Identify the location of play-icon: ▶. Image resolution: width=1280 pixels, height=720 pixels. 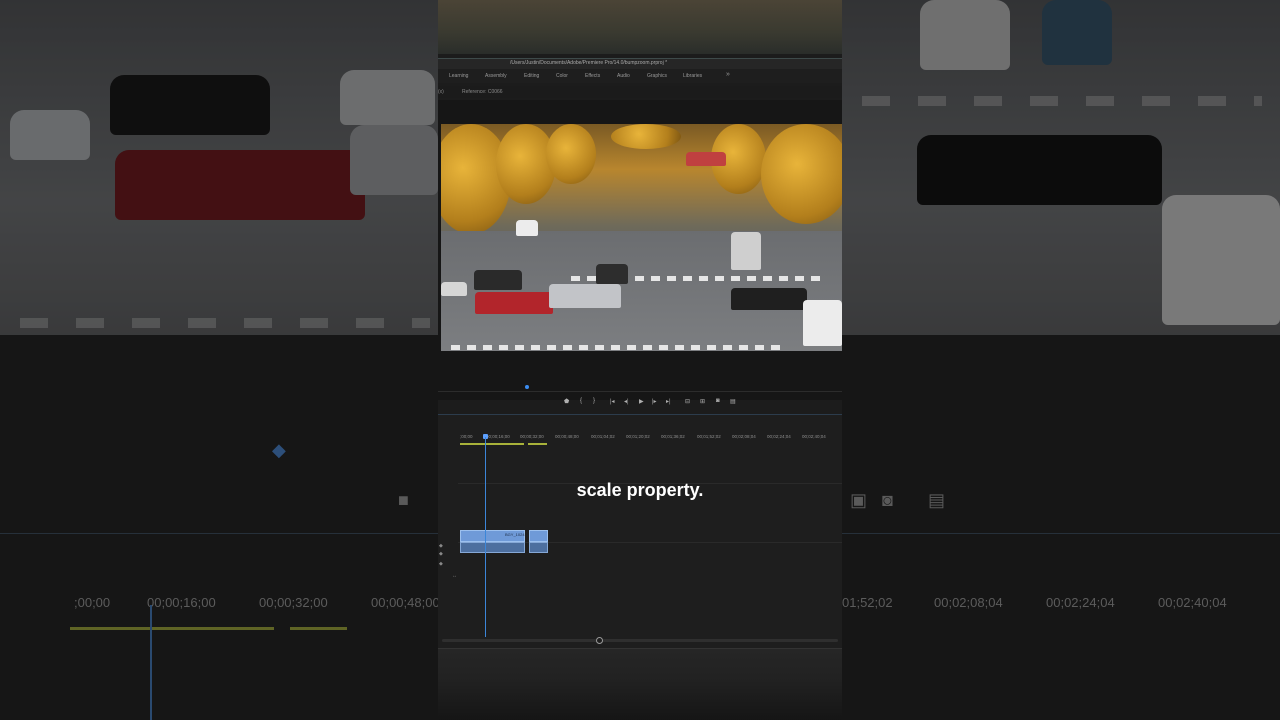
(641, 401).